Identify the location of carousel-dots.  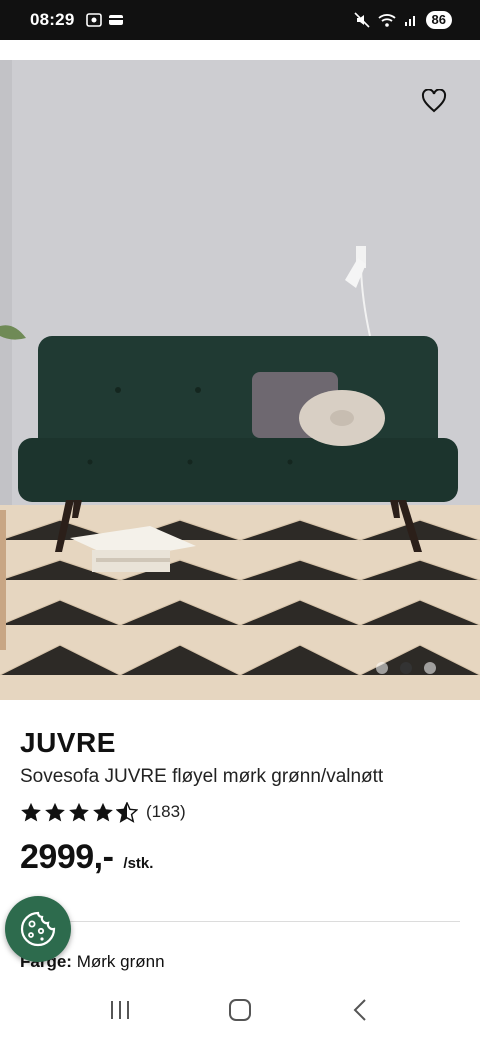
(406, 668).